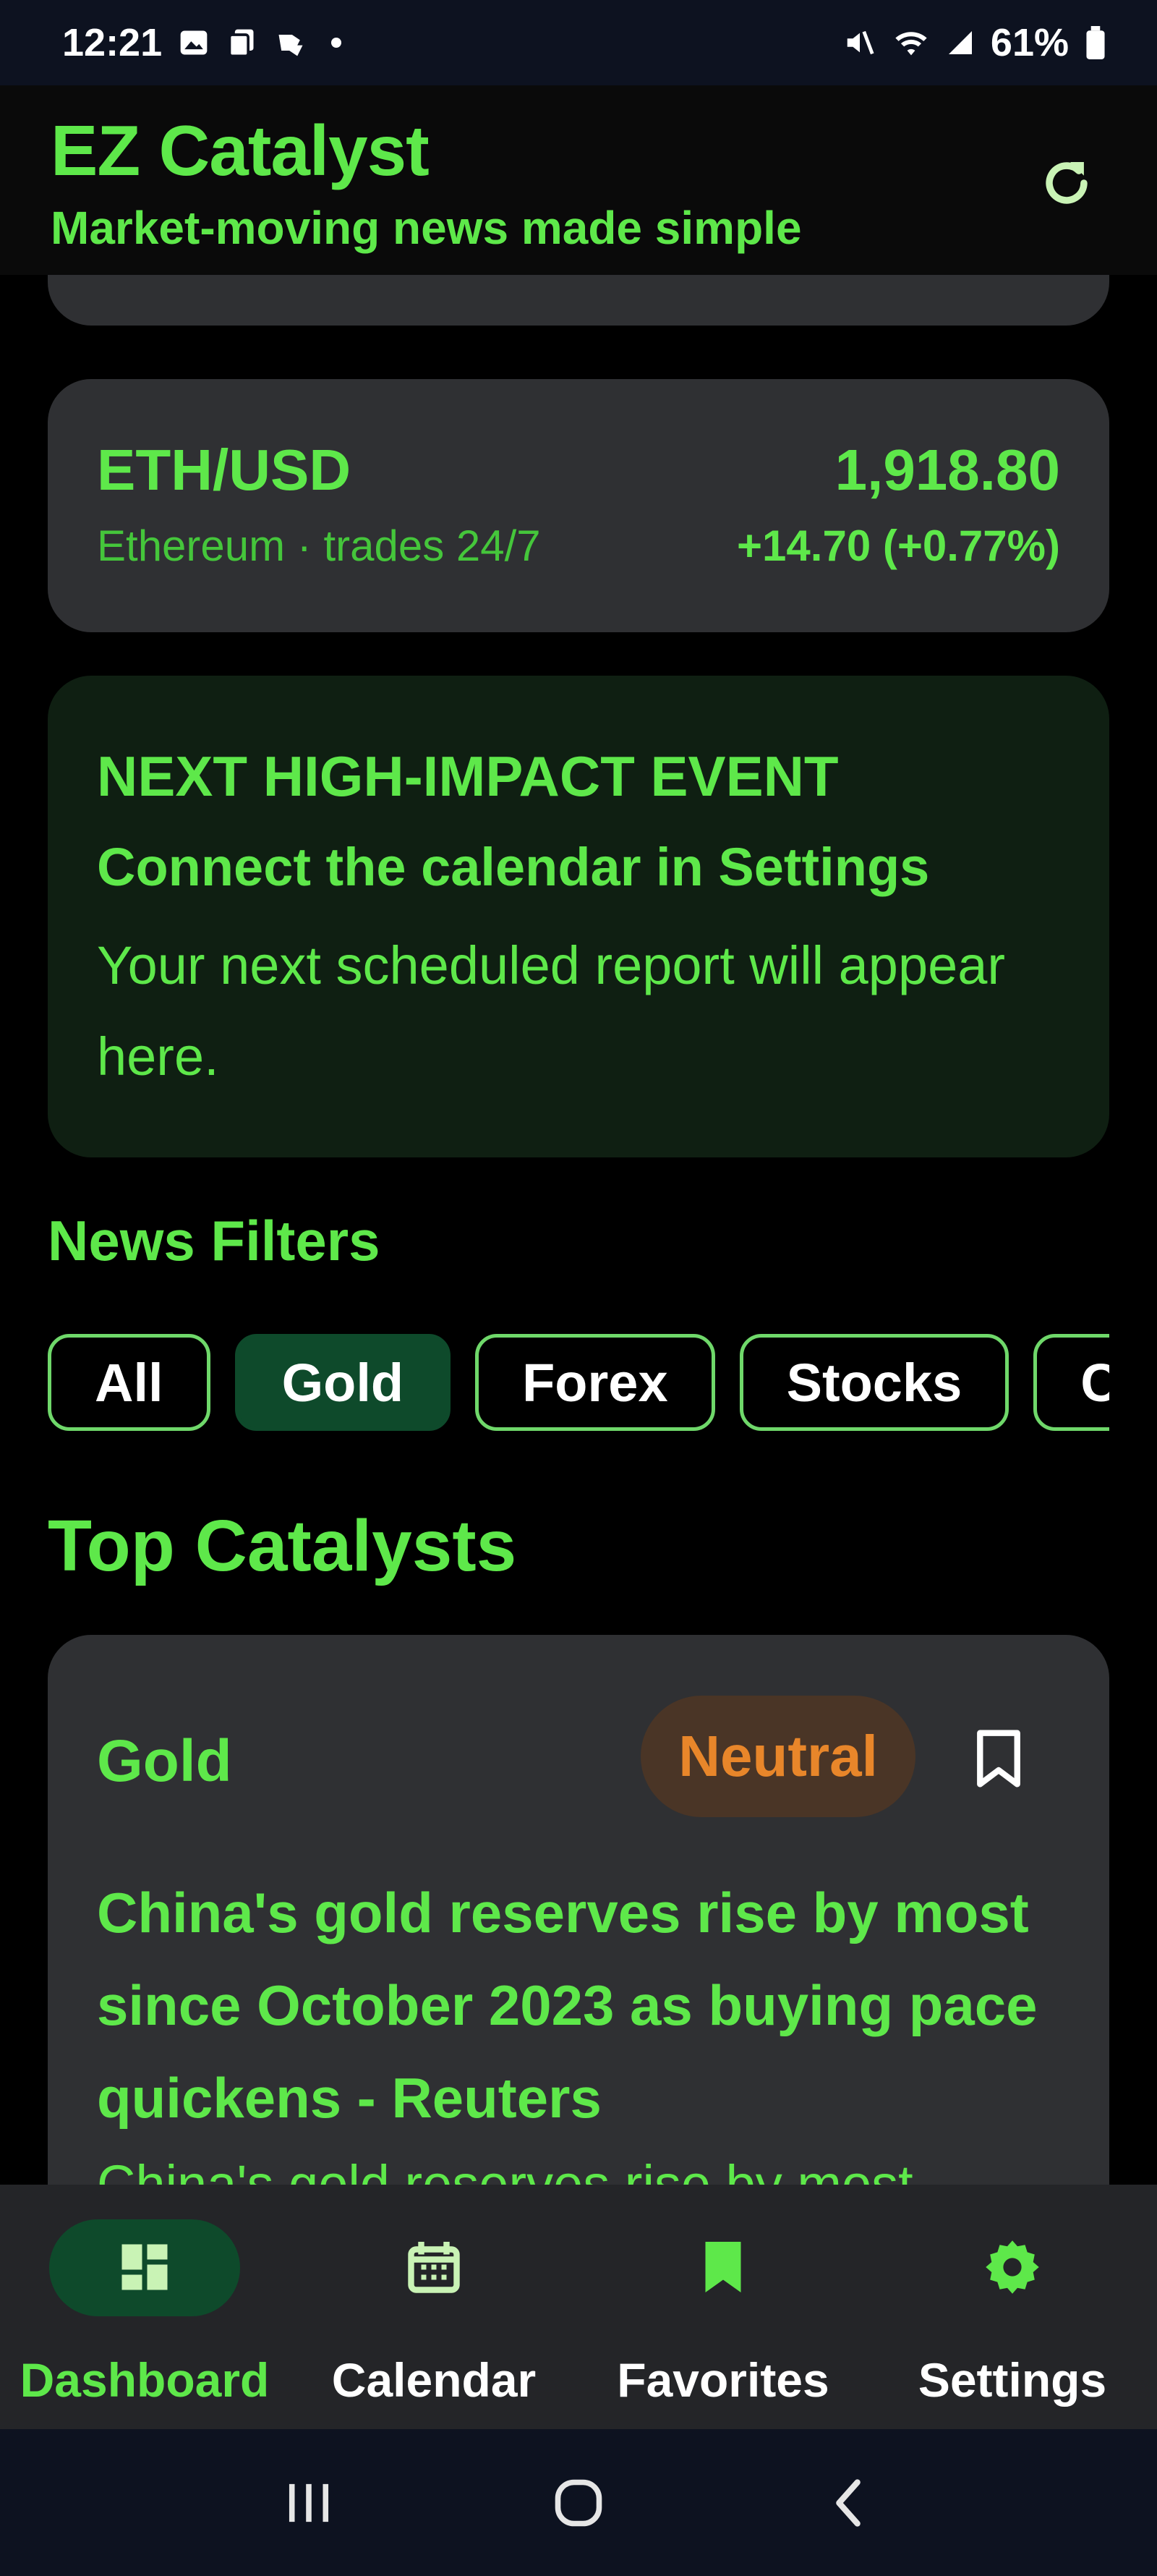 Image resolution: width=1157 pixels, height=2576 pixels. Describe the element at coordinates (144, 2307) in the screenshot. I see `nav-dashboard: Dashboard` at that location.